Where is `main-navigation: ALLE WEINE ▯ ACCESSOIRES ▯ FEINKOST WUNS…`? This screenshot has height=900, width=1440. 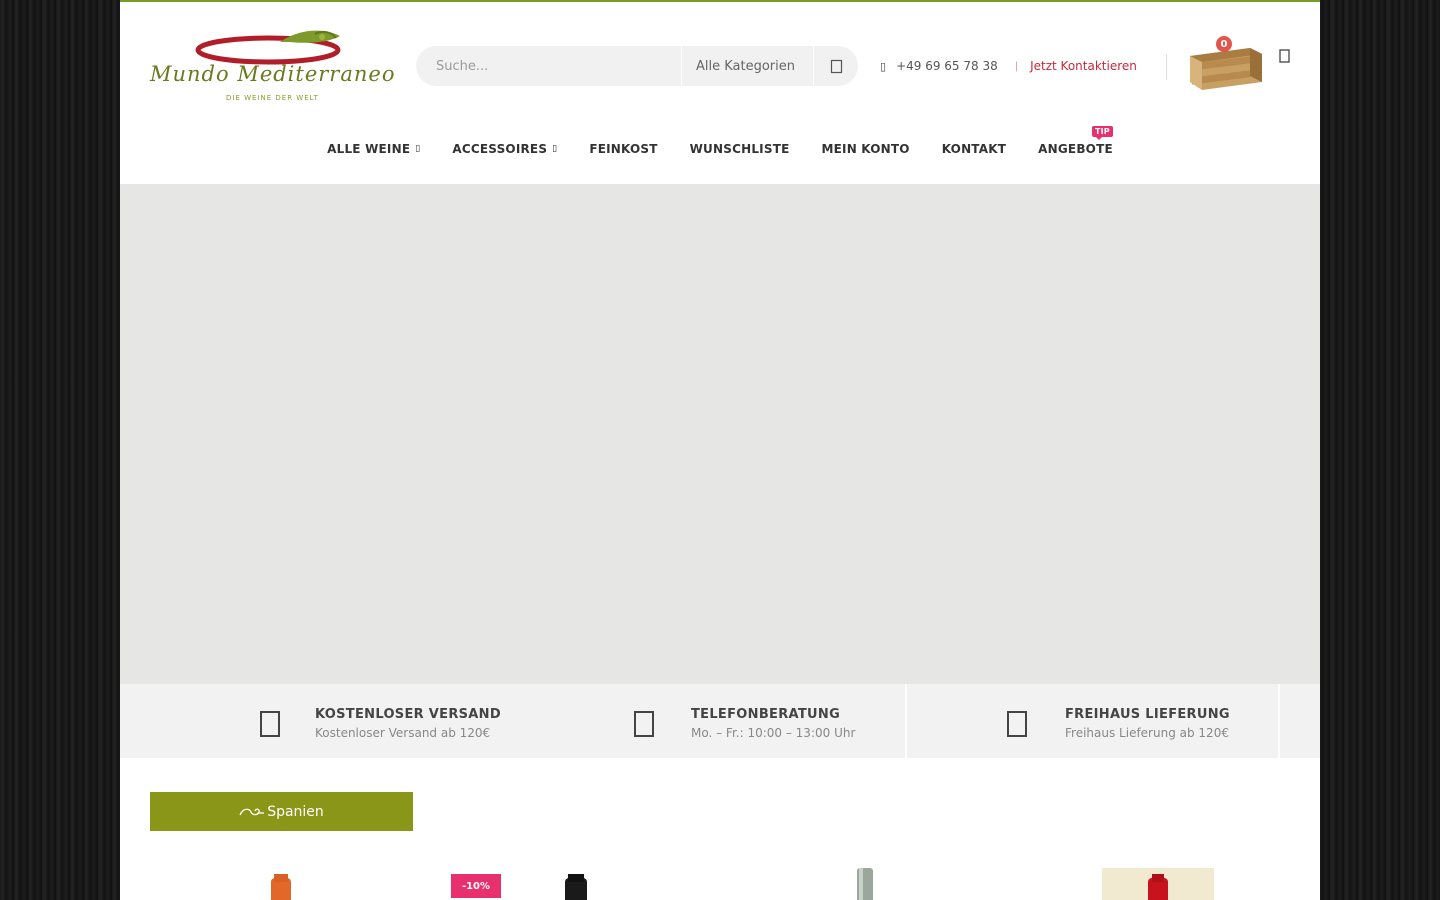 main-navigation: ALLE WEINE ▯ ACCESSOIRES ▯ FEINKOST WUNS… is located at coordinates (720, 141).